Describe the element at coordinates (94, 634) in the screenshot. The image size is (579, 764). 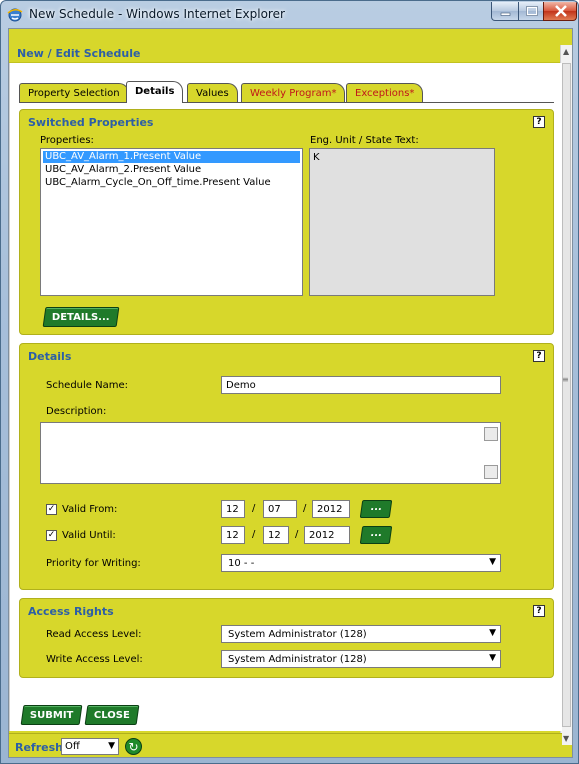
I see `read-access-label: Read Access Level:` at that location.